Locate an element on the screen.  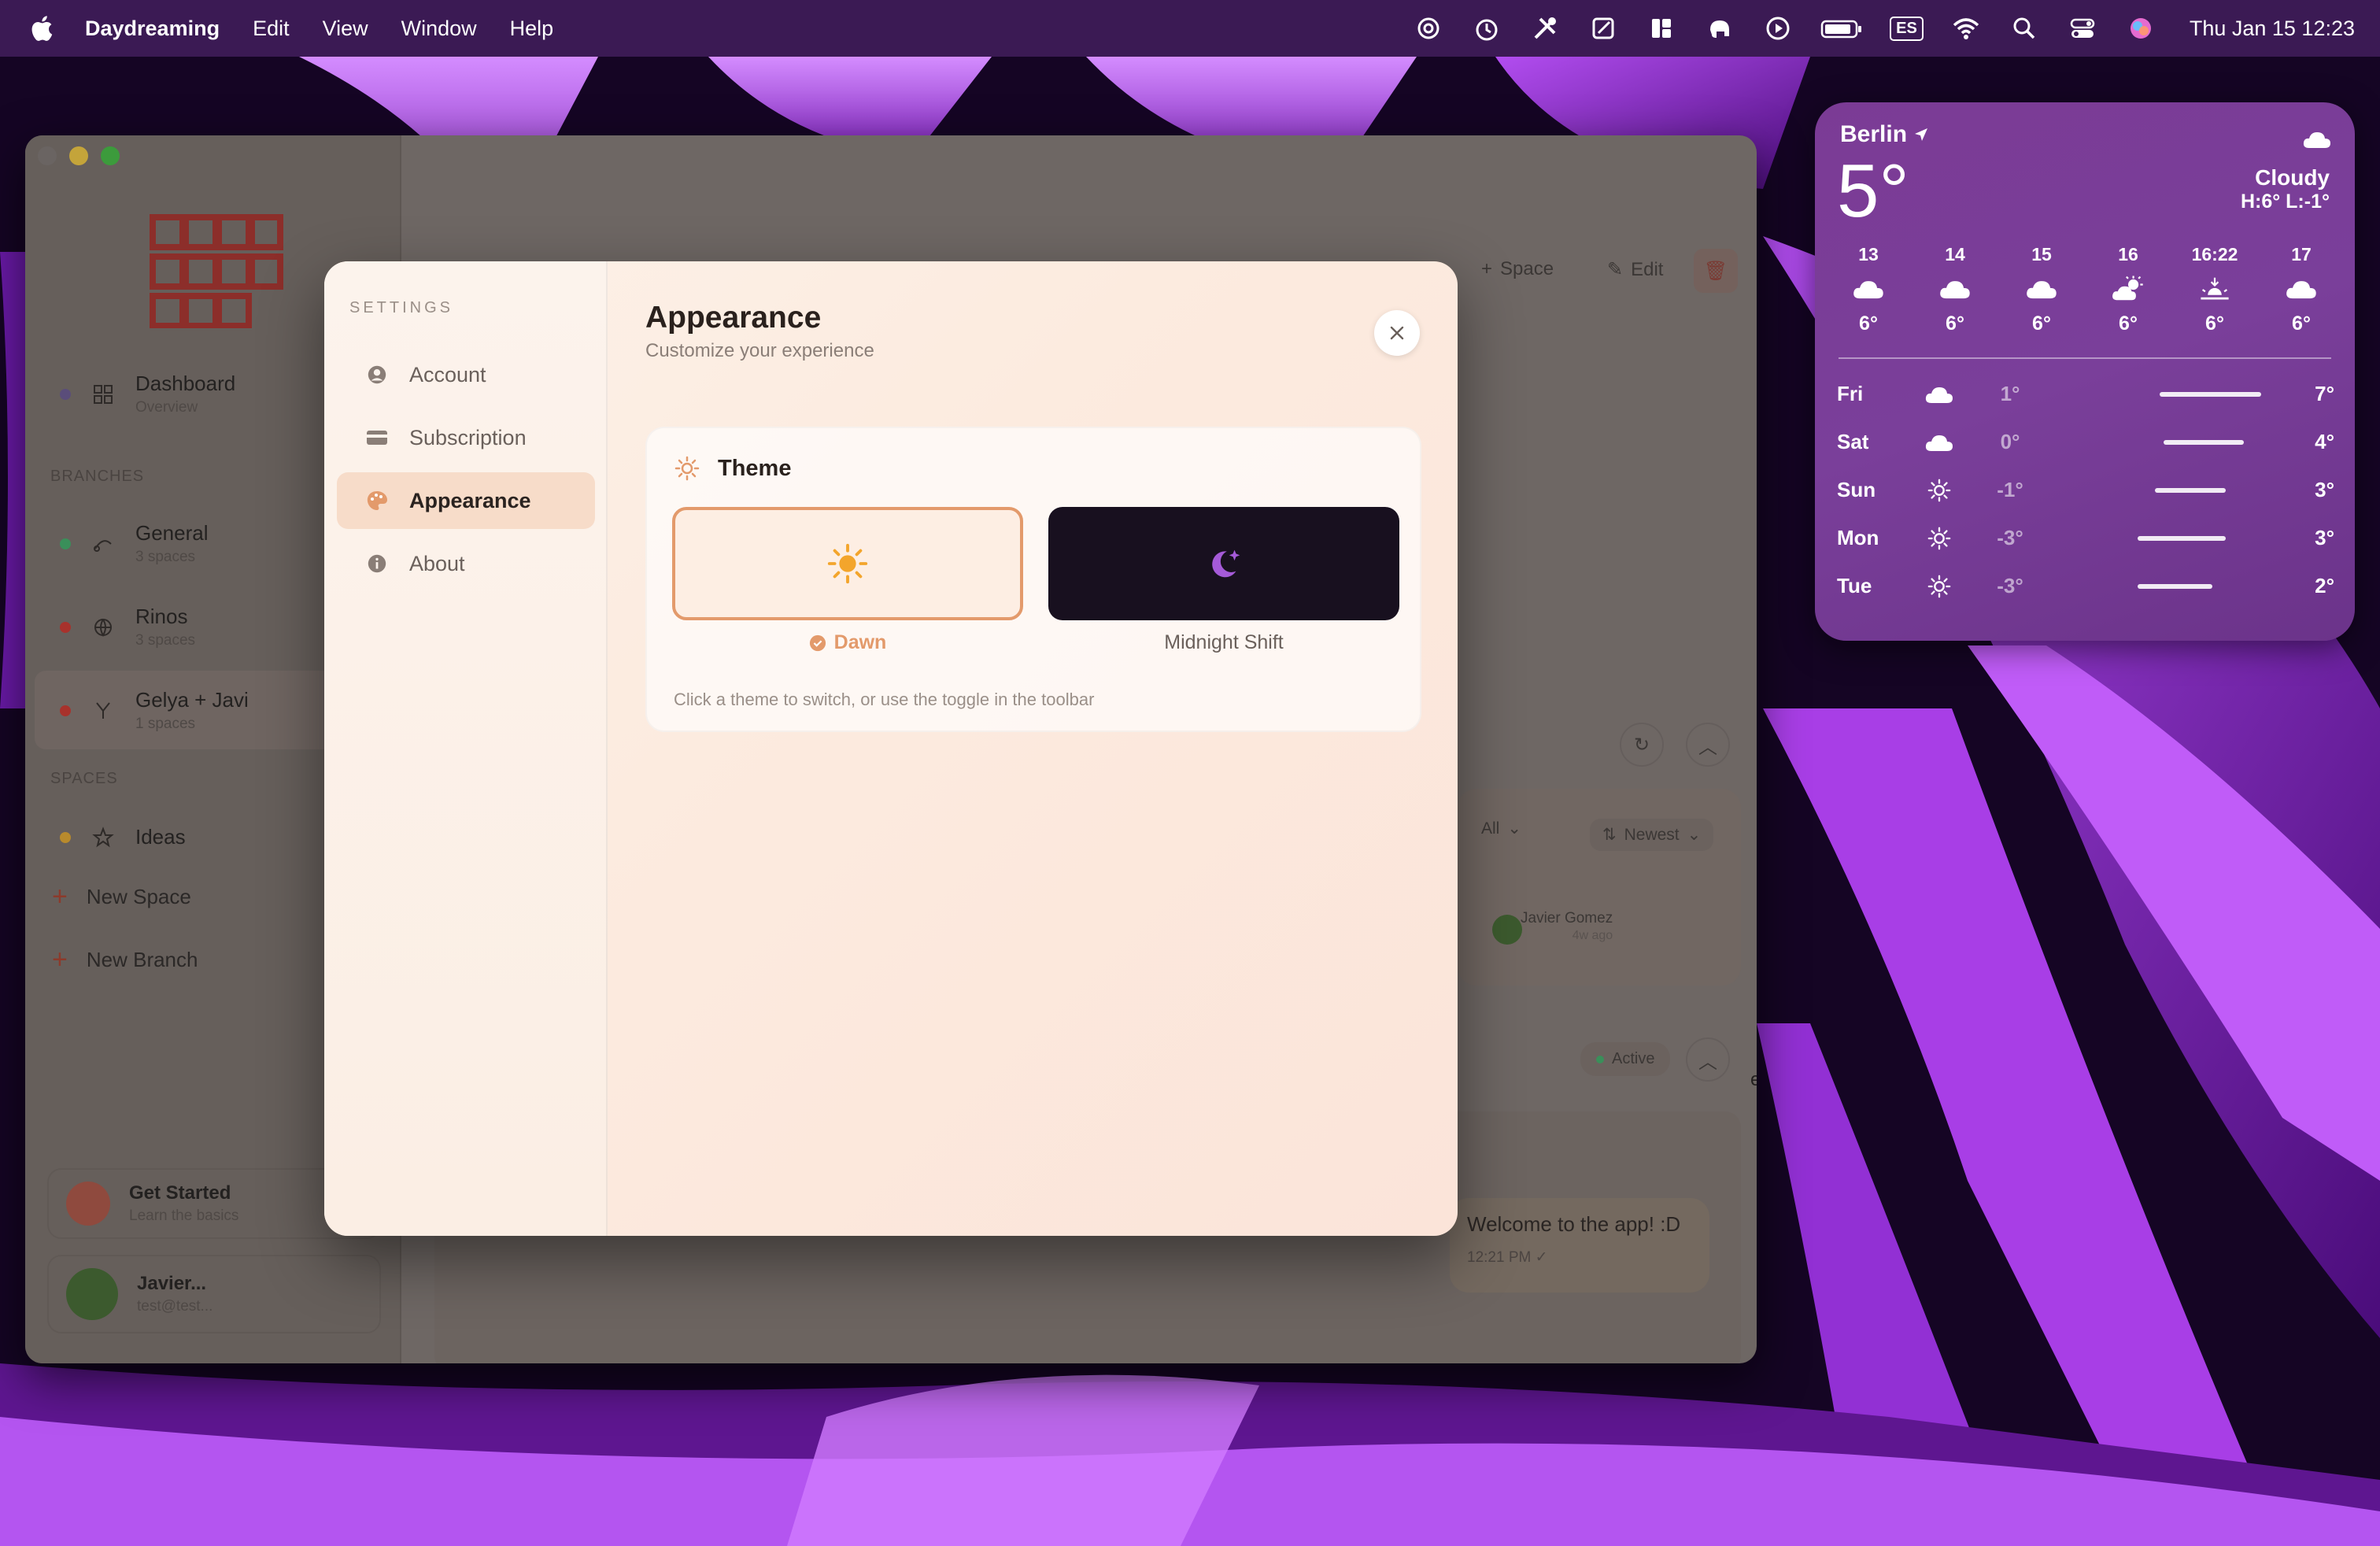
theme-label-dawn: Dawn is located at coordinates (847, 642).